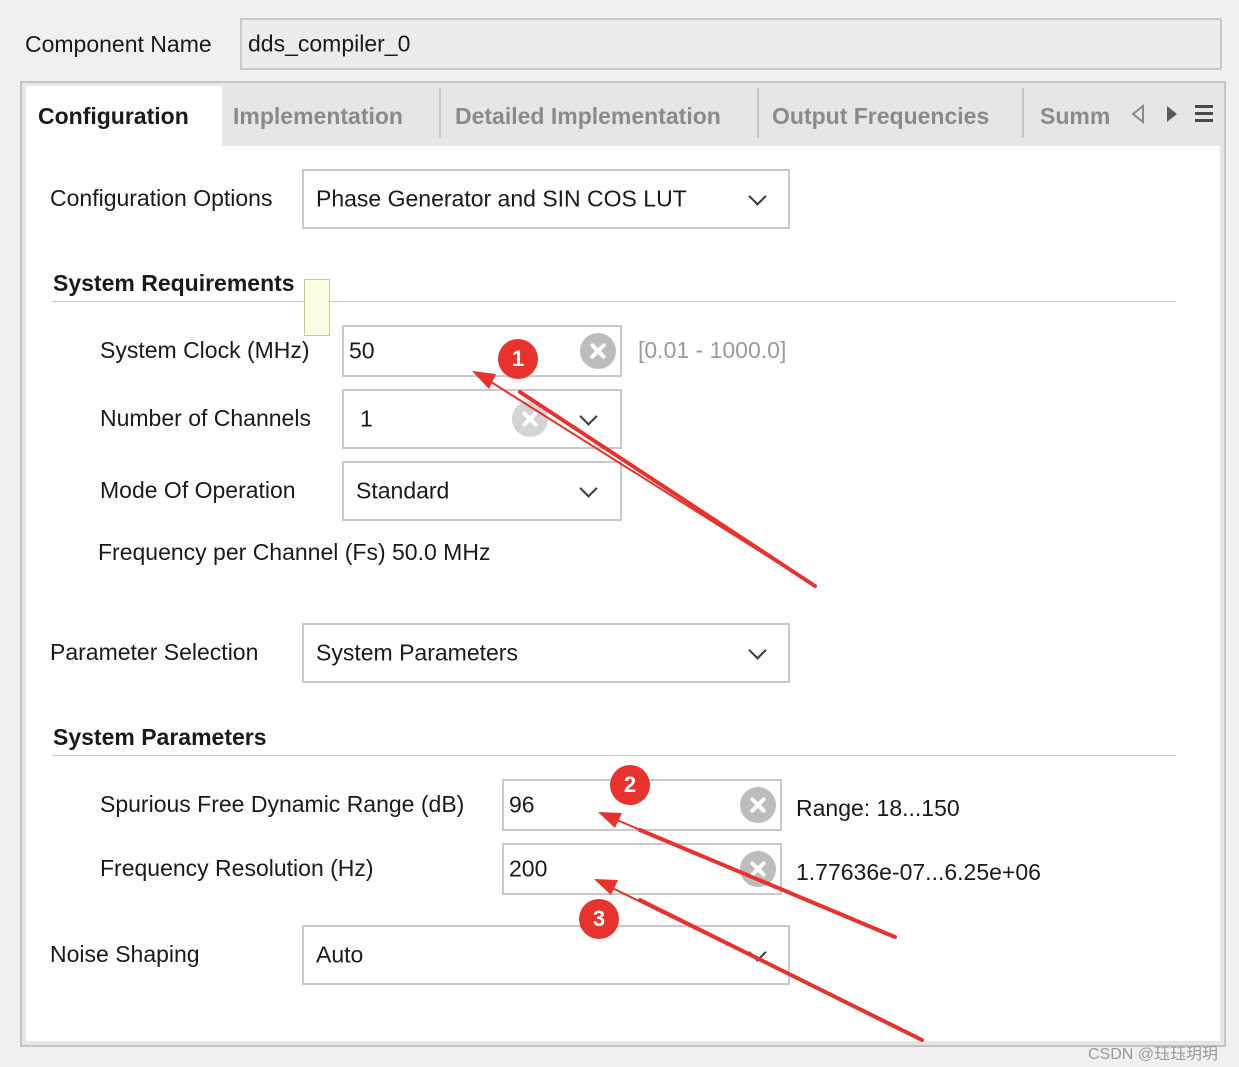 Image resolution: width=1239 pixels, height=1067 pixels. What do you see at coordinates (1153, 1054) in the screenshot?
I see `watermark: CSDN @珏珏玥玥` at bounding box center [1153, 1054].